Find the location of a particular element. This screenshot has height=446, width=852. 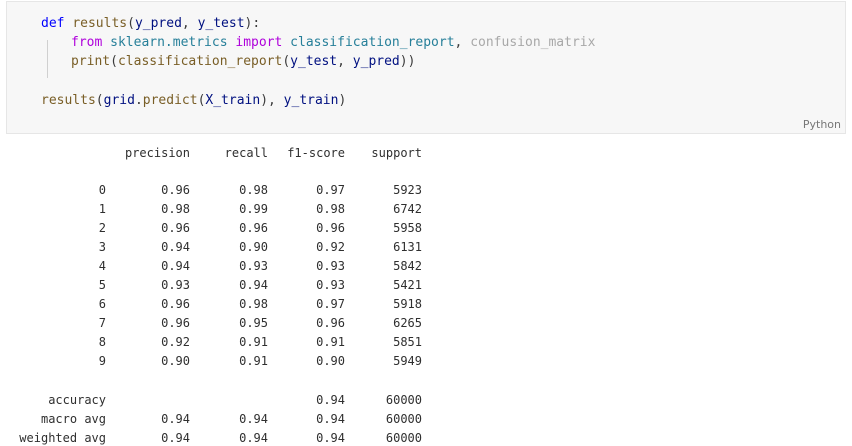

keyword-from: from is located at coordinates (87, 42).